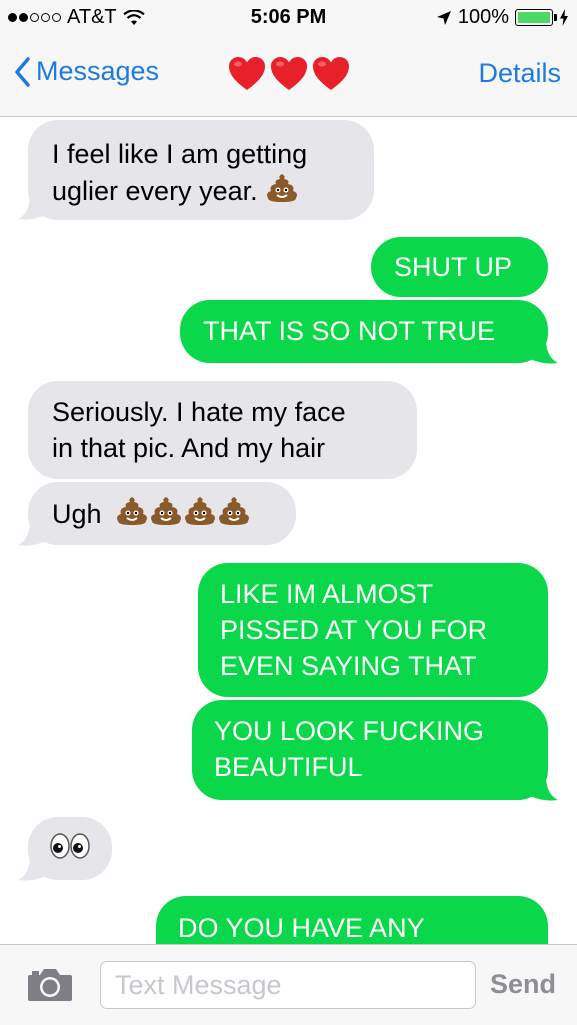 This screenshot has height=1025, width=577. Describe the element at coordinates (301, 928) in the screenshot. I see `message-line: DO YOU HAVE ANY` at that location.